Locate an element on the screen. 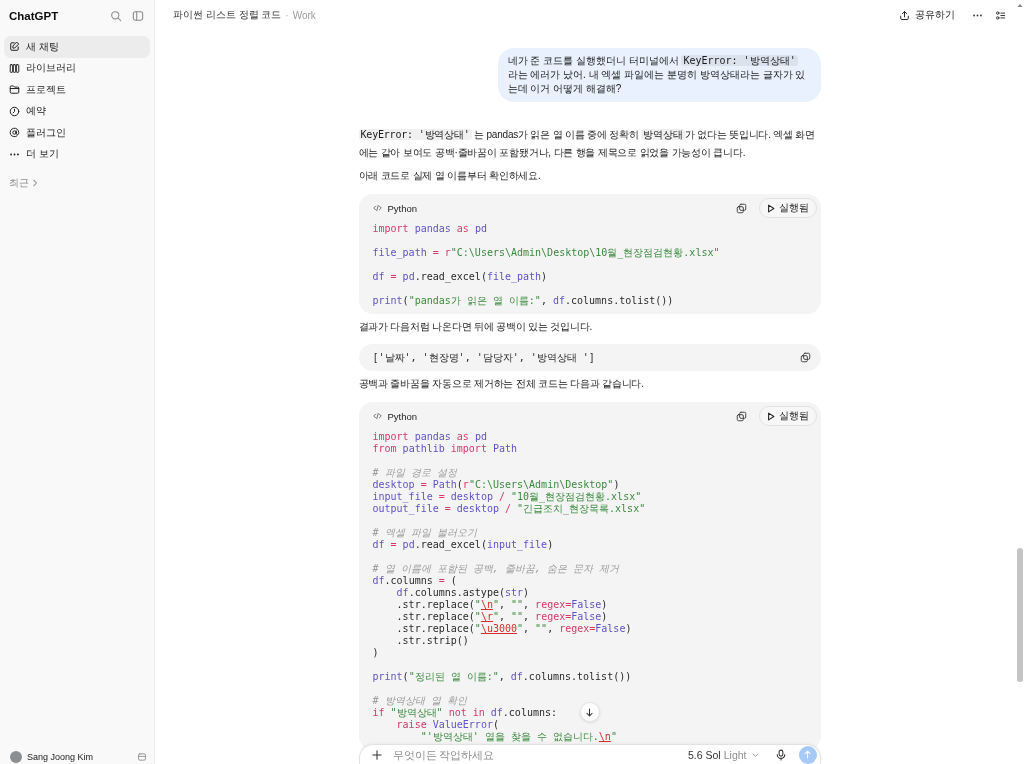 The height and width of the screenshot is (764, 1024). message-paragraph: 아래 코드로 실제 열 이름부터 확인하세요. is located at coordinates (450, 176).